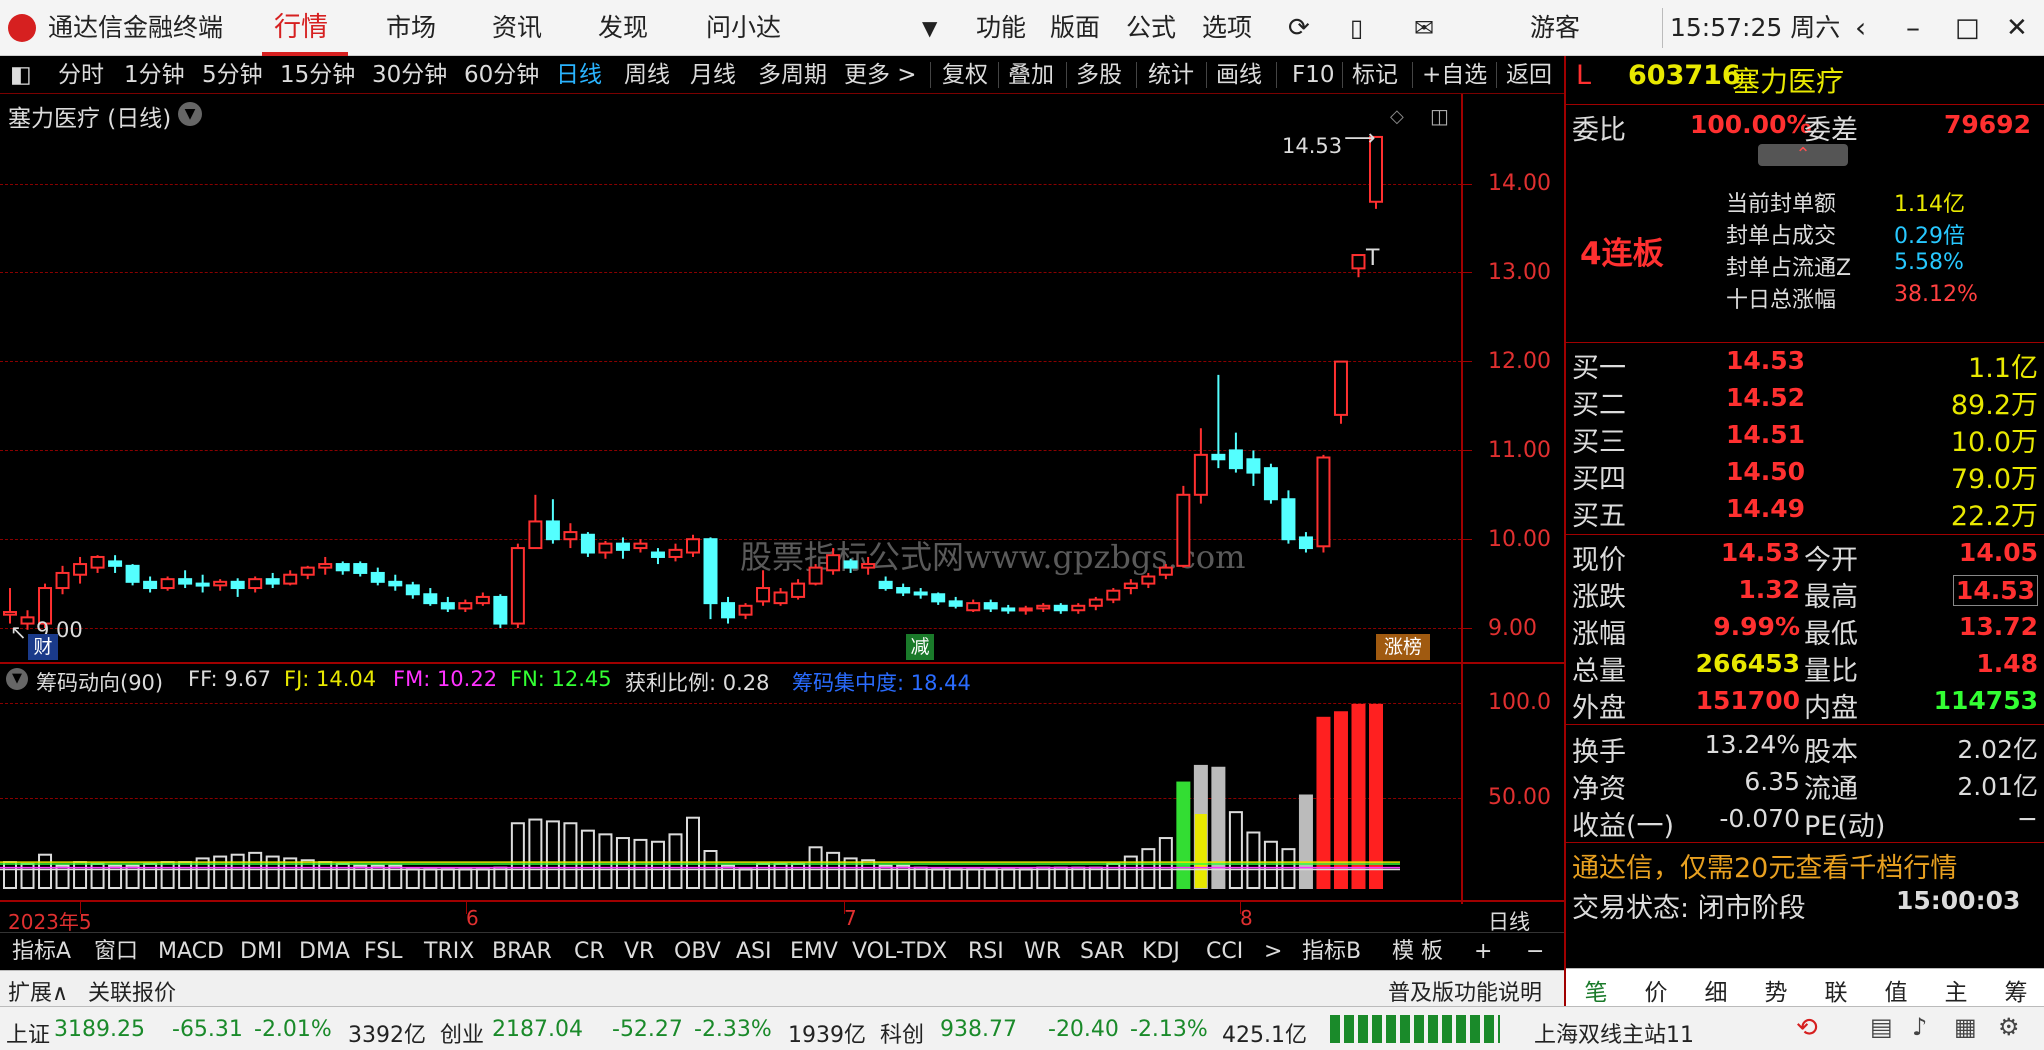 The height and width of the screenshot is (1050, 2044). I want to click on indicator-y-tick: 100.0, so click(1519, 702).